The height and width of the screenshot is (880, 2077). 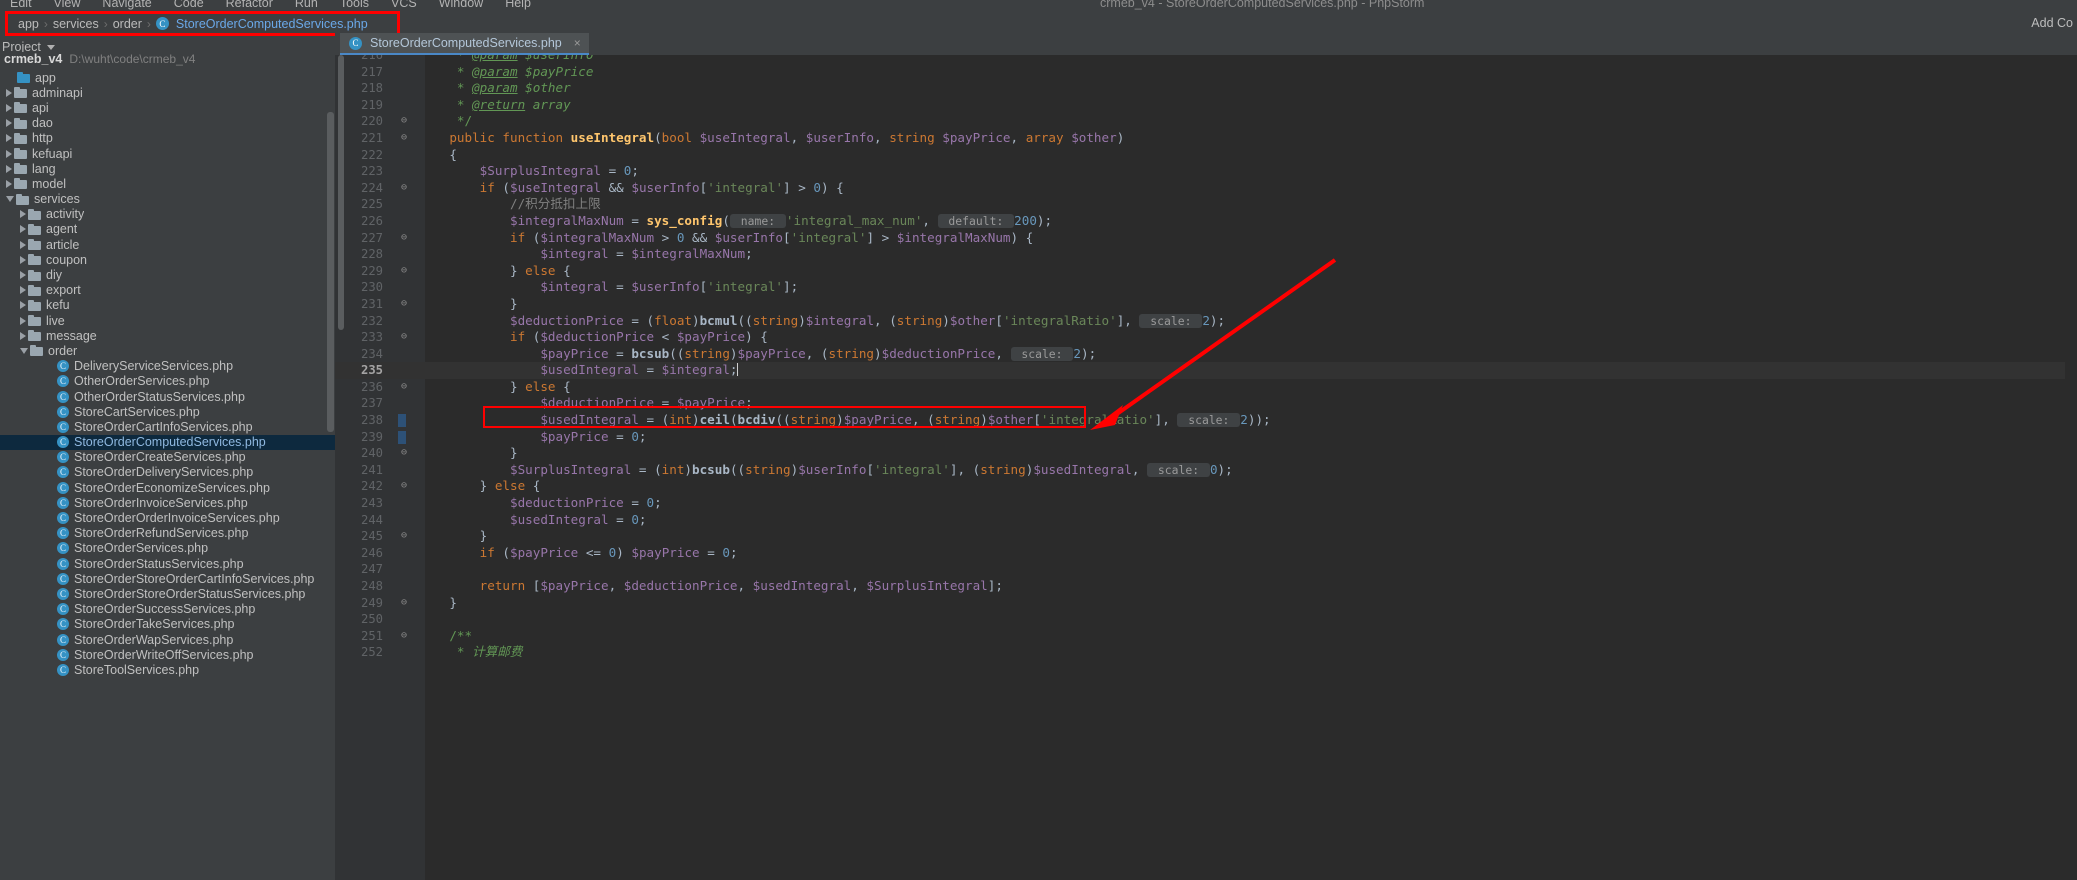 What do you see at coordinates (167, 259) in the screenshot?
I see `tree-folder-item: coupon` at bounding box center [167, 259].